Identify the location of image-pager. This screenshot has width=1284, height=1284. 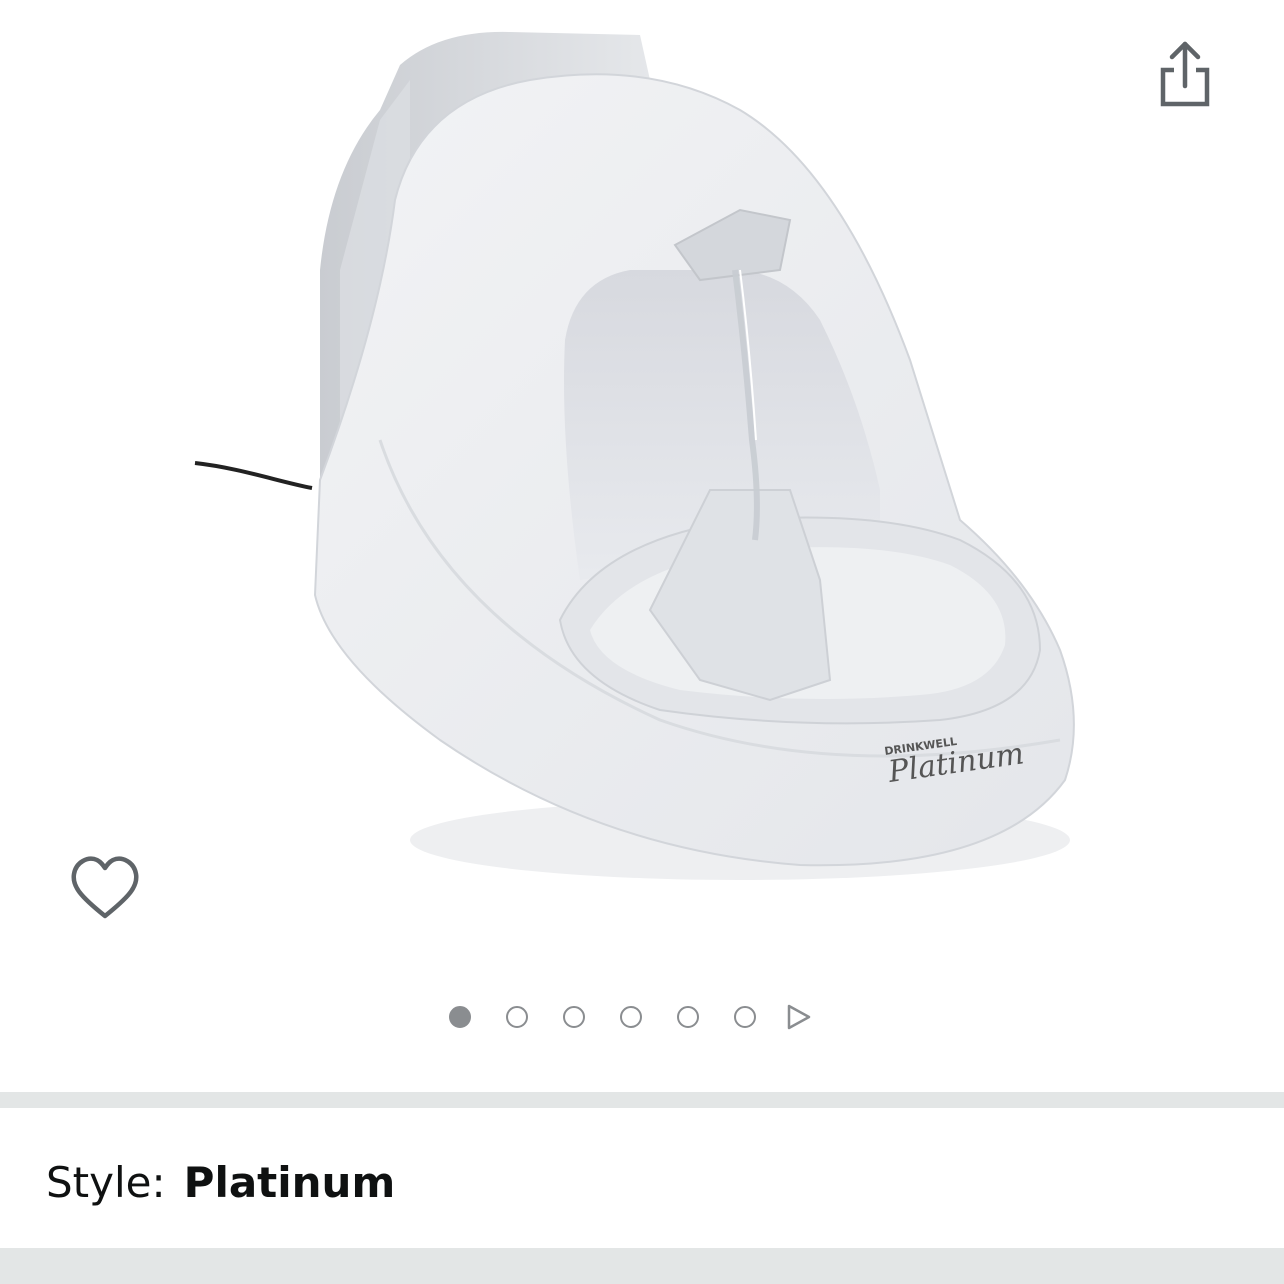
(631, 1017).